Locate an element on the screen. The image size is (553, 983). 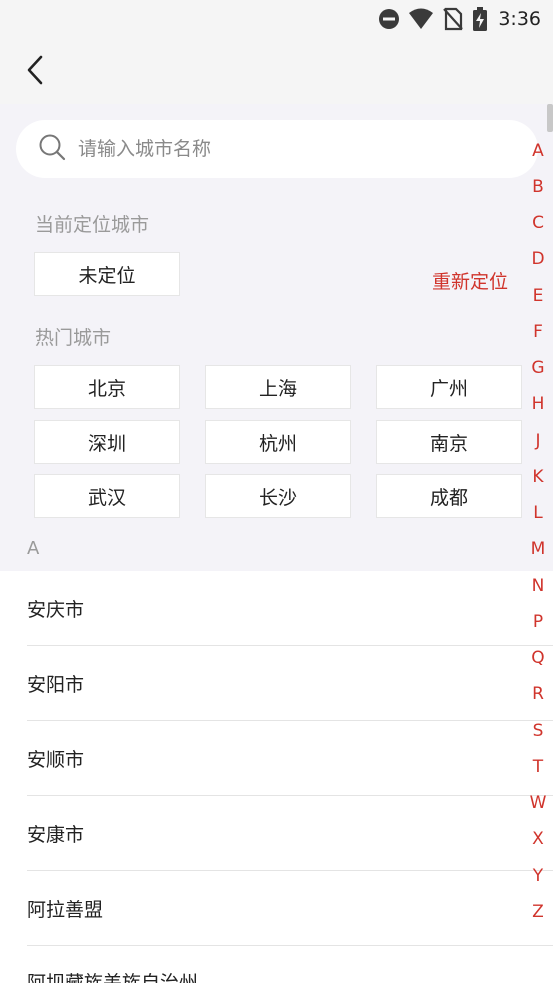
hot-city-button: 广州 is located at coordinates (449, 387).